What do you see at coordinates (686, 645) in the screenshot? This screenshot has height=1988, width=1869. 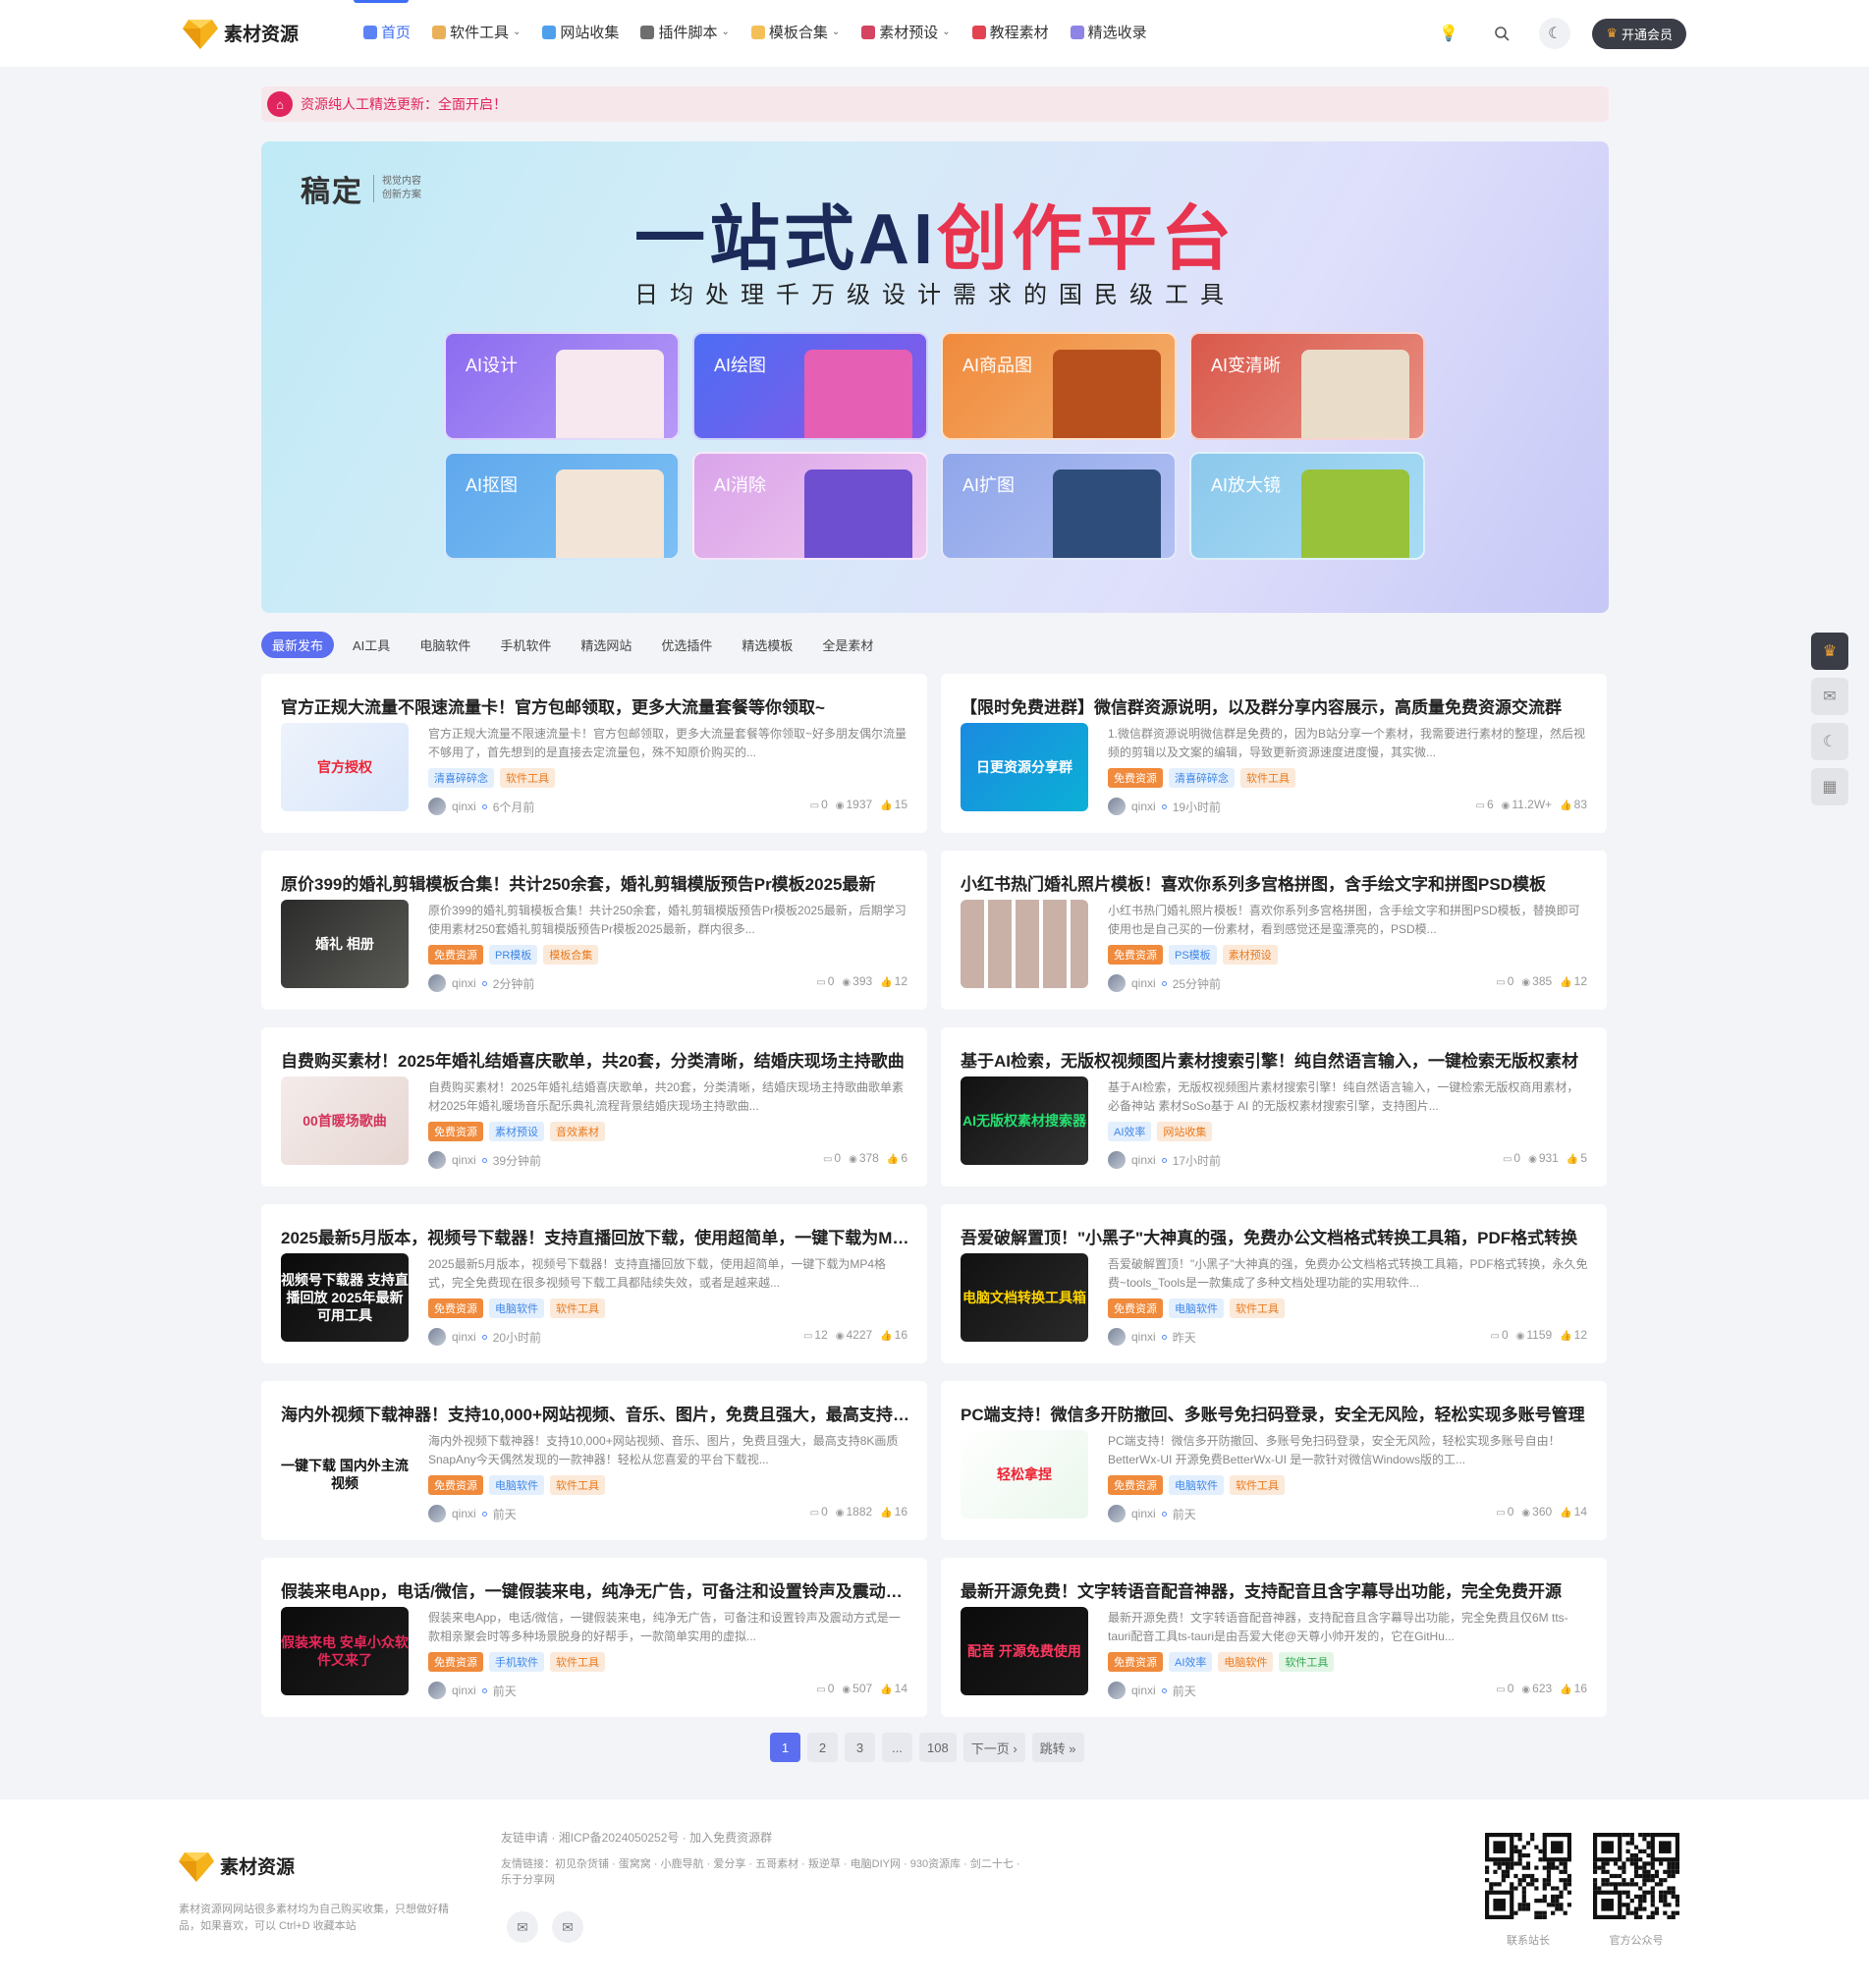 I see `tab-5: 优选插件` at bounding box center [686, 645].